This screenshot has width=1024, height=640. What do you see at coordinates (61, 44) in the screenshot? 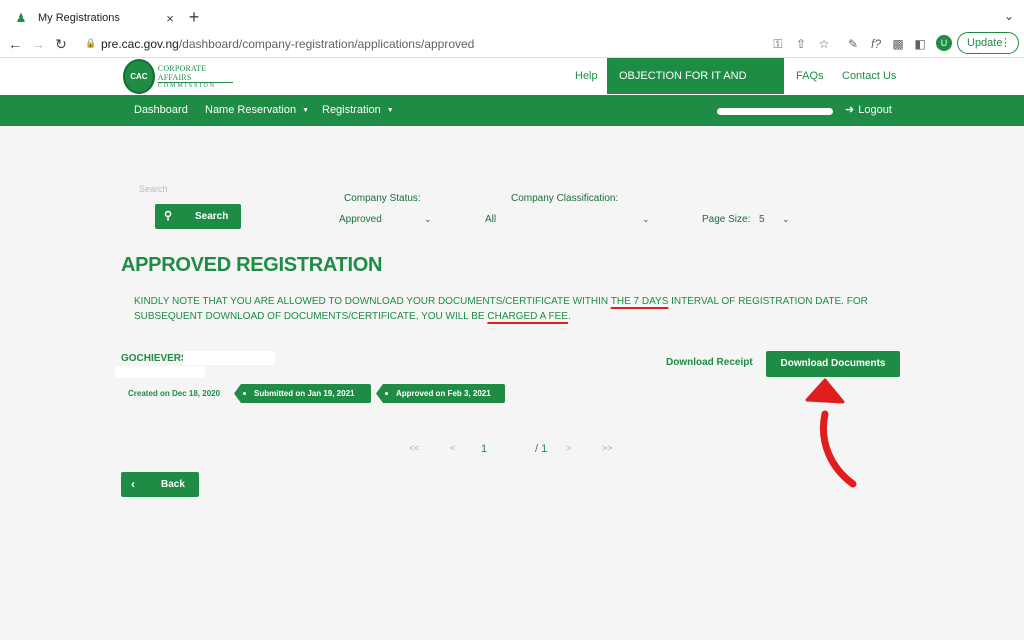
I see `reload-icon: ↻` at bounding box center [61, 44].